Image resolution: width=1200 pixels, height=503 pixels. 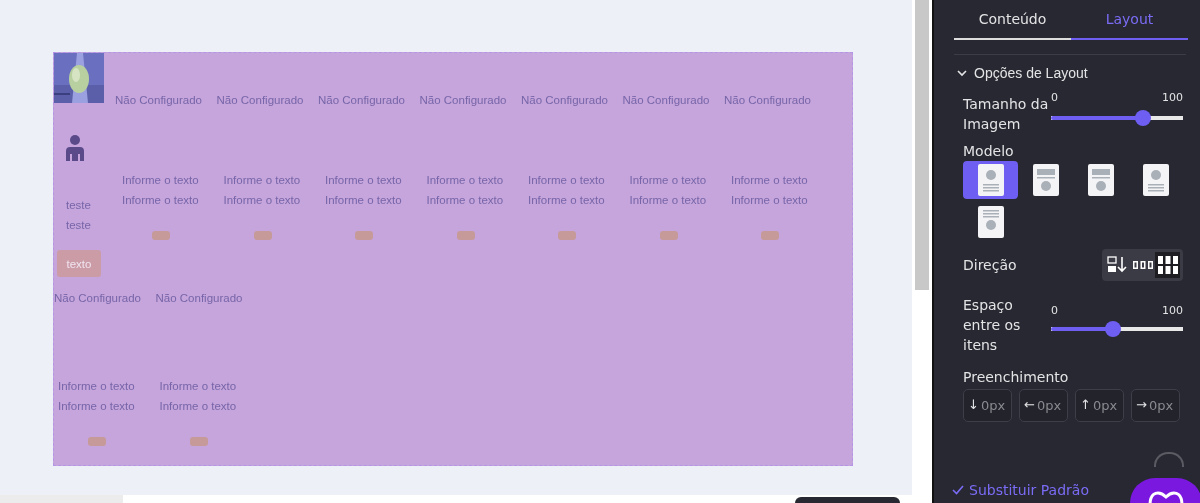 I want to click on arrow-icon: ←, so click(x=1029, y=404).